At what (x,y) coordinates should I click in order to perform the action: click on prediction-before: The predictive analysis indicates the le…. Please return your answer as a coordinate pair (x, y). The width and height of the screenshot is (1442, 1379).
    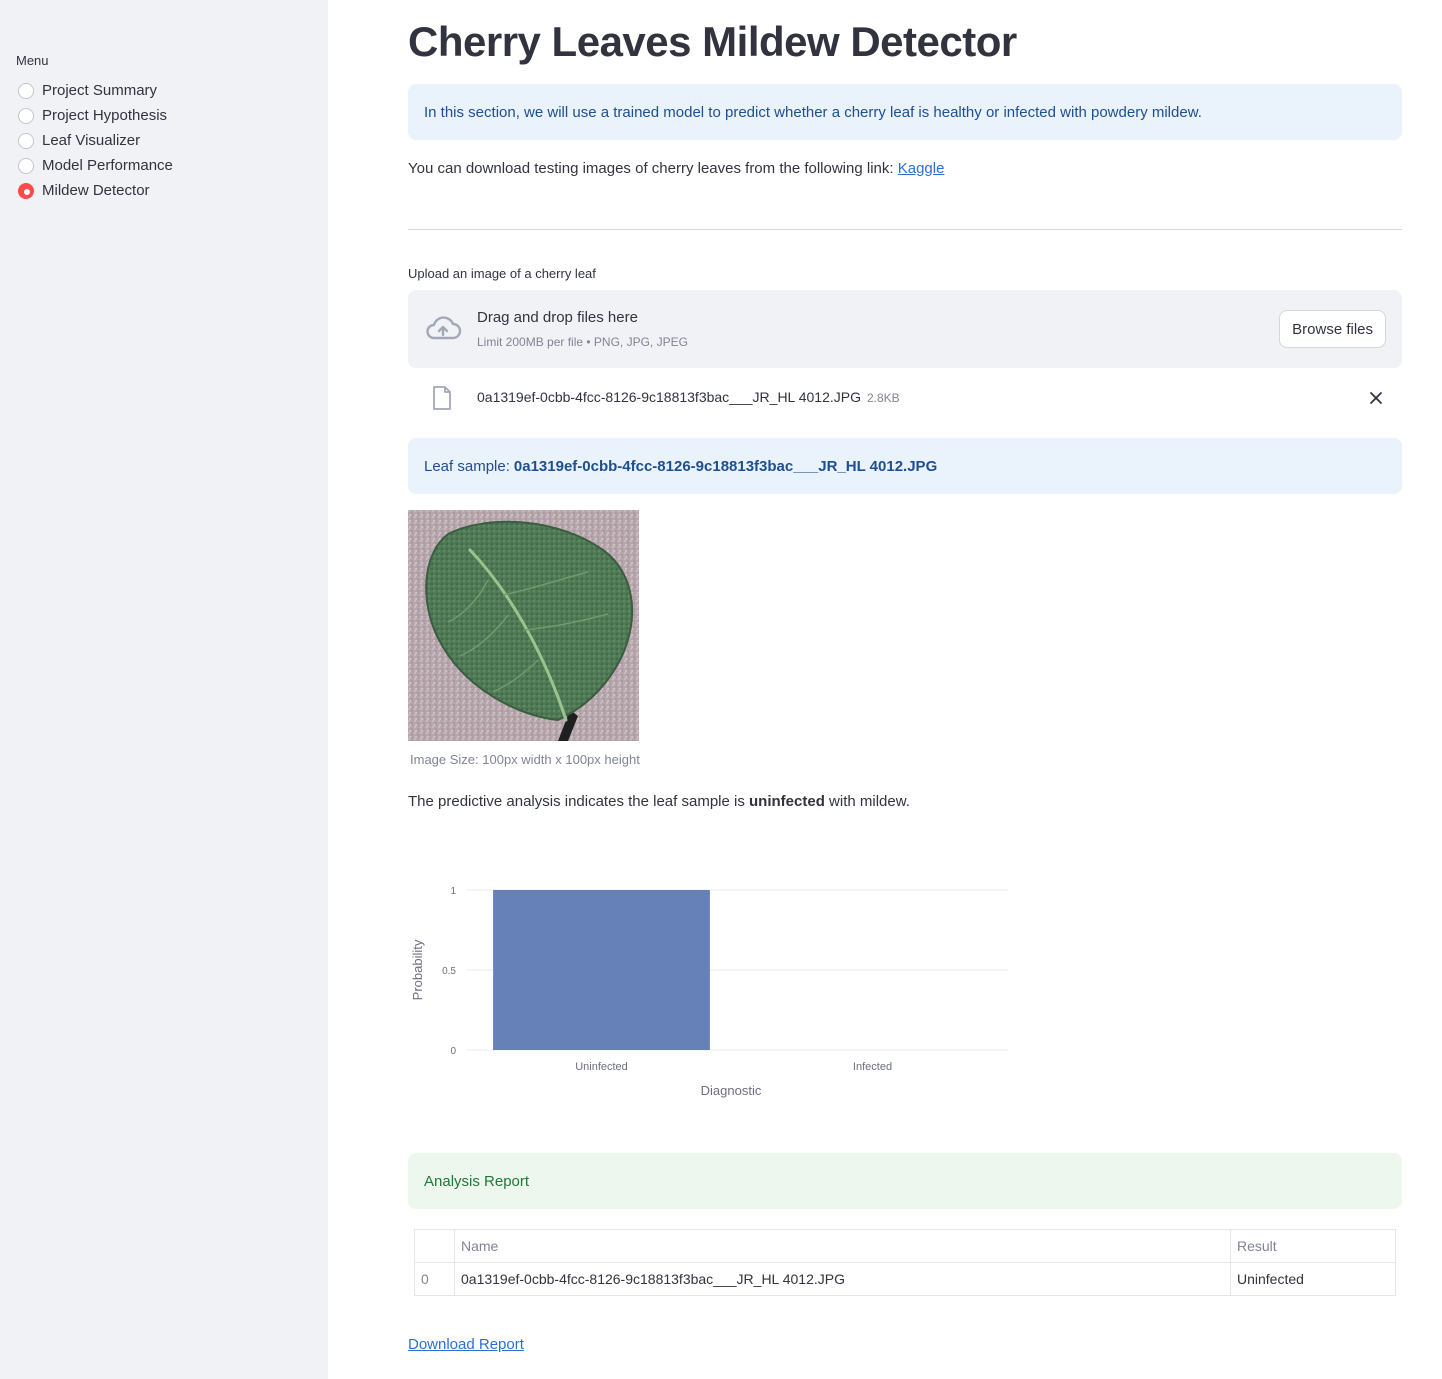
    Looking at the image, I should click on (579, 801).